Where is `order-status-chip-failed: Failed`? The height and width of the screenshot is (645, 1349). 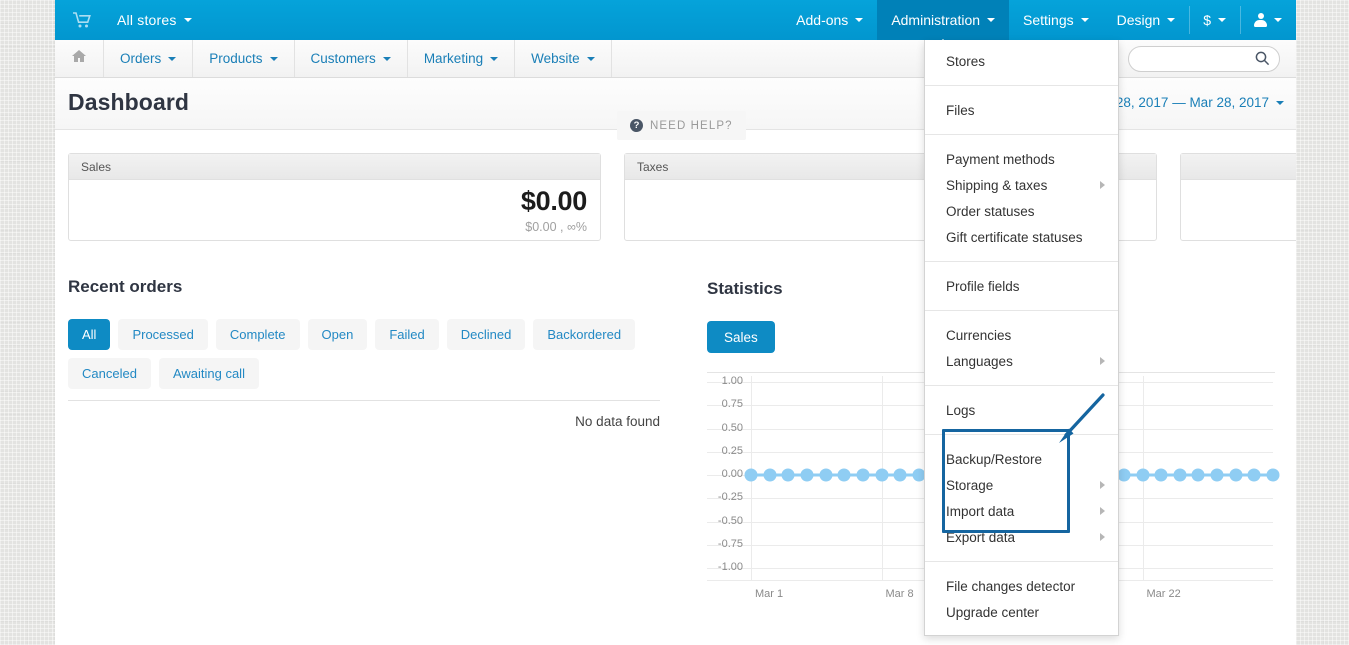
order-status-chip-failed: Failed is located at coordinates (407, 334).